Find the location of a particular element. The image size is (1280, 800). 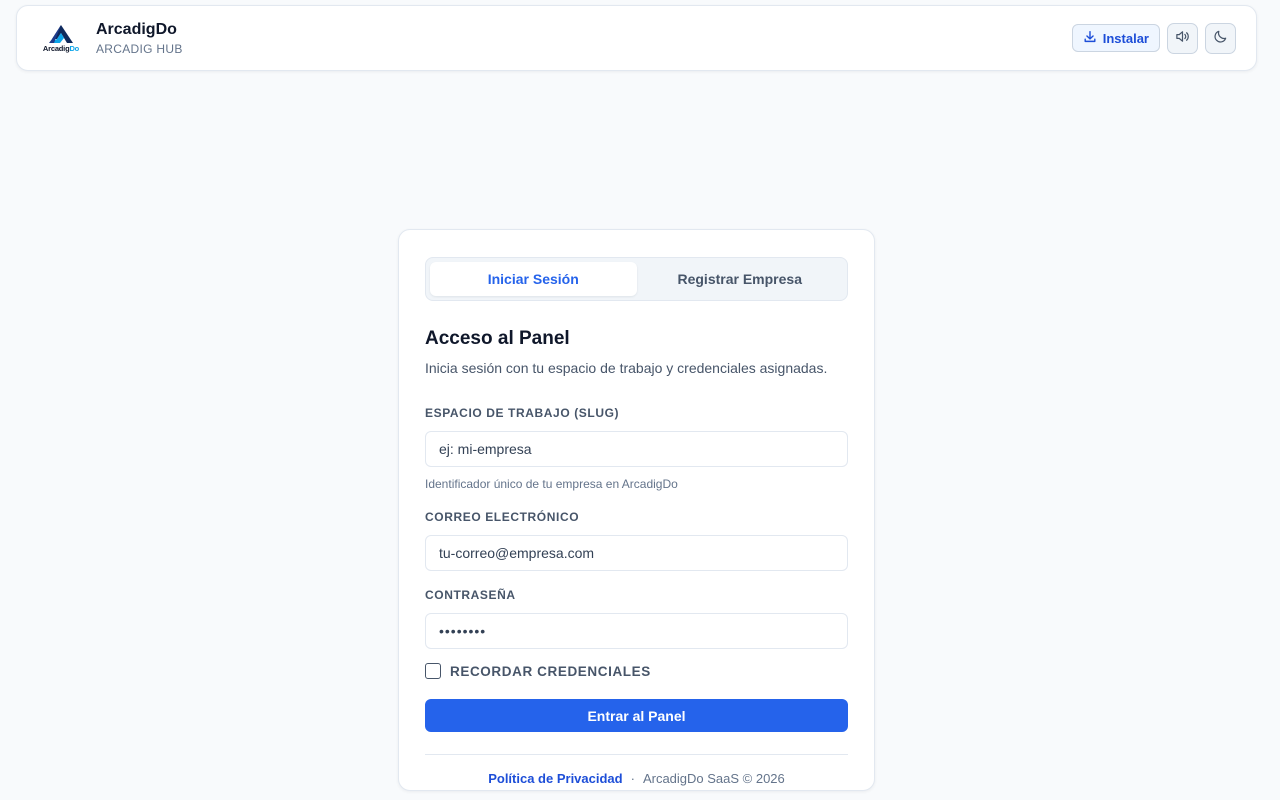

sound-toggle-button is located at coordinates (1182, 38).